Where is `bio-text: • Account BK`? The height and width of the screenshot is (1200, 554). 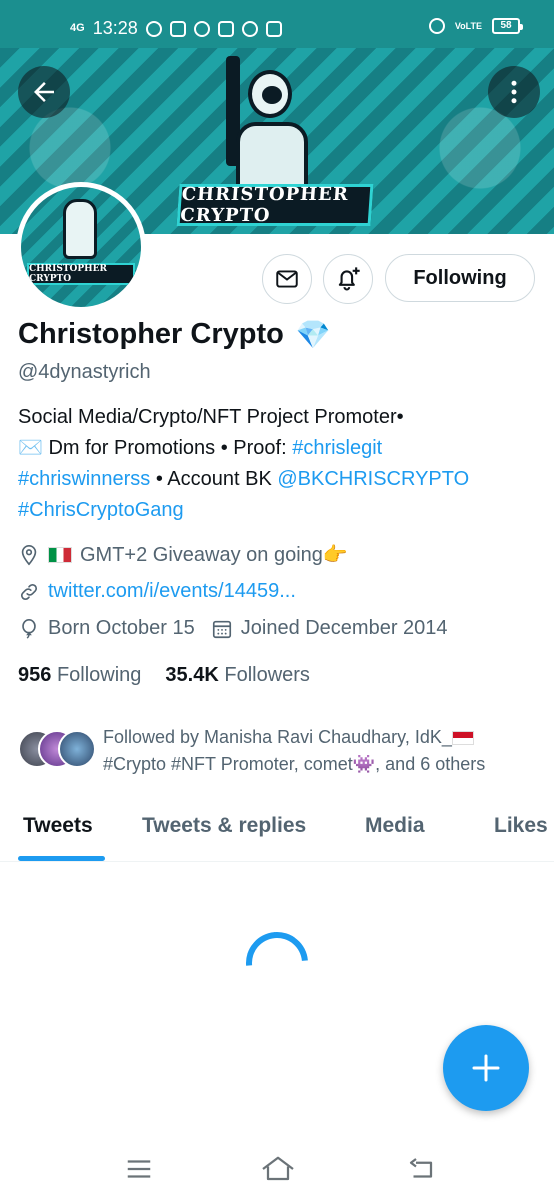
bio-text: • Account BK is located at coordinates (214, 479).